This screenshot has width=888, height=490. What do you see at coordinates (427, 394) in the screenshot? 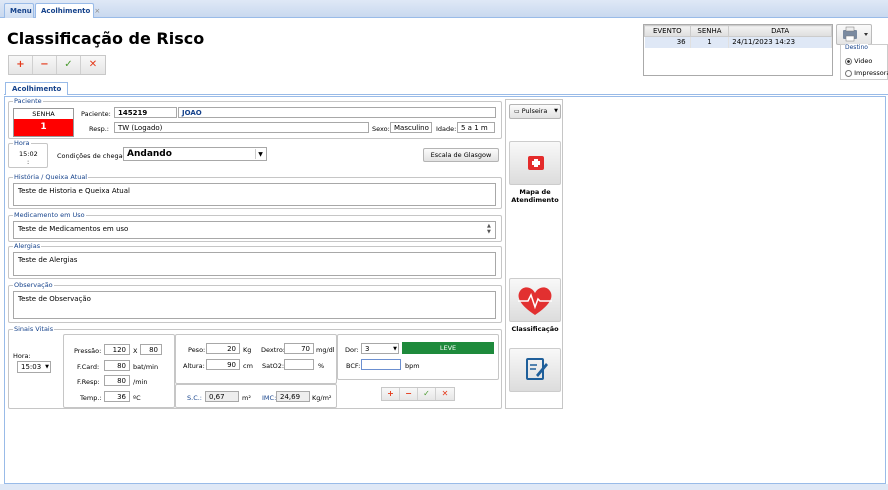
I see `vitais-confirm-button: ✓` at bounding box center [427, 394].